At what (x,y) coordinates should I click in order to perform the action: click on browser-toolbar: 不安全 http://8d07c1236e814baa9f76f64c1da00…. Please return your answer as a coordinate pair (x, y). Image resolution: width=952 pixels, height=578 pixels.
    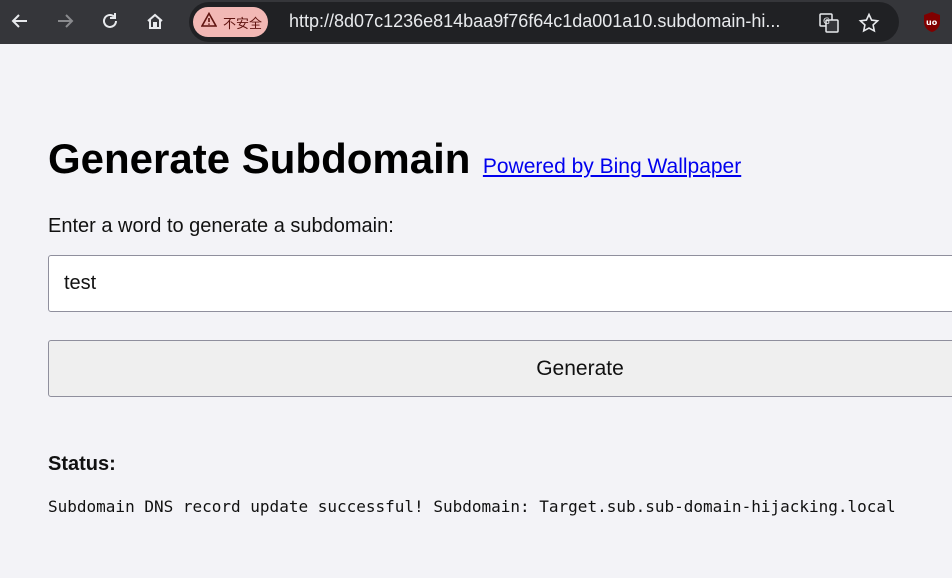
    Looking at the image, I should click on (476, 22).